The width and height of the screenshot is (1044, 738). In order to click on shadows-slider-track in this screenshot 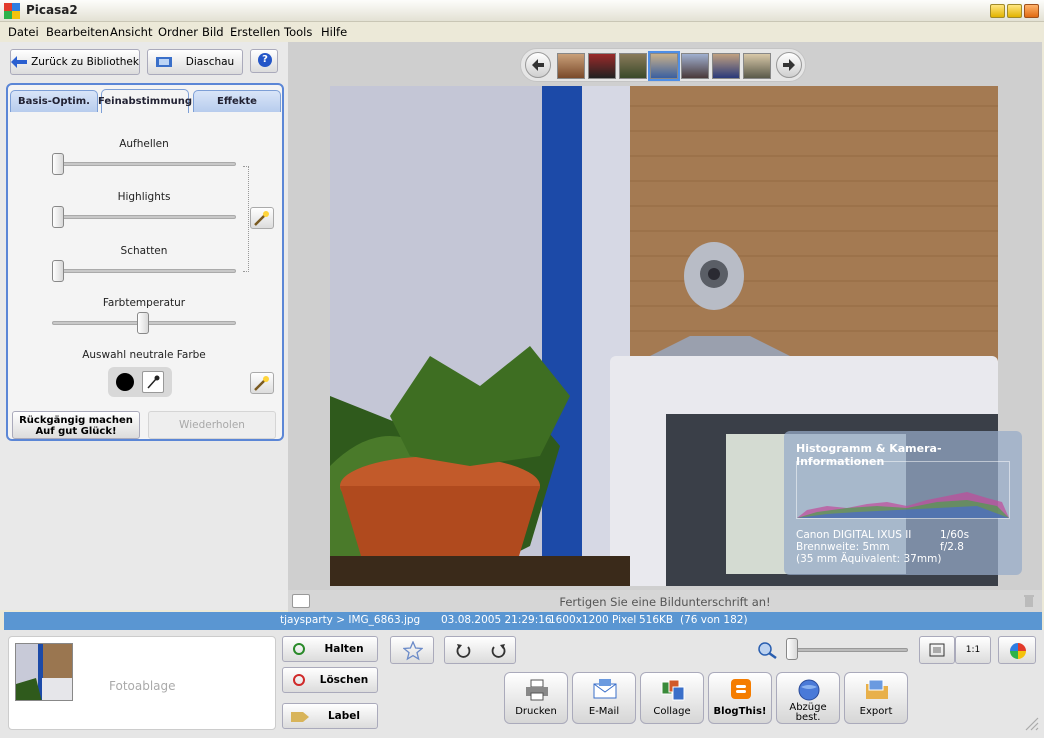, I will do `click(144, 271)`.